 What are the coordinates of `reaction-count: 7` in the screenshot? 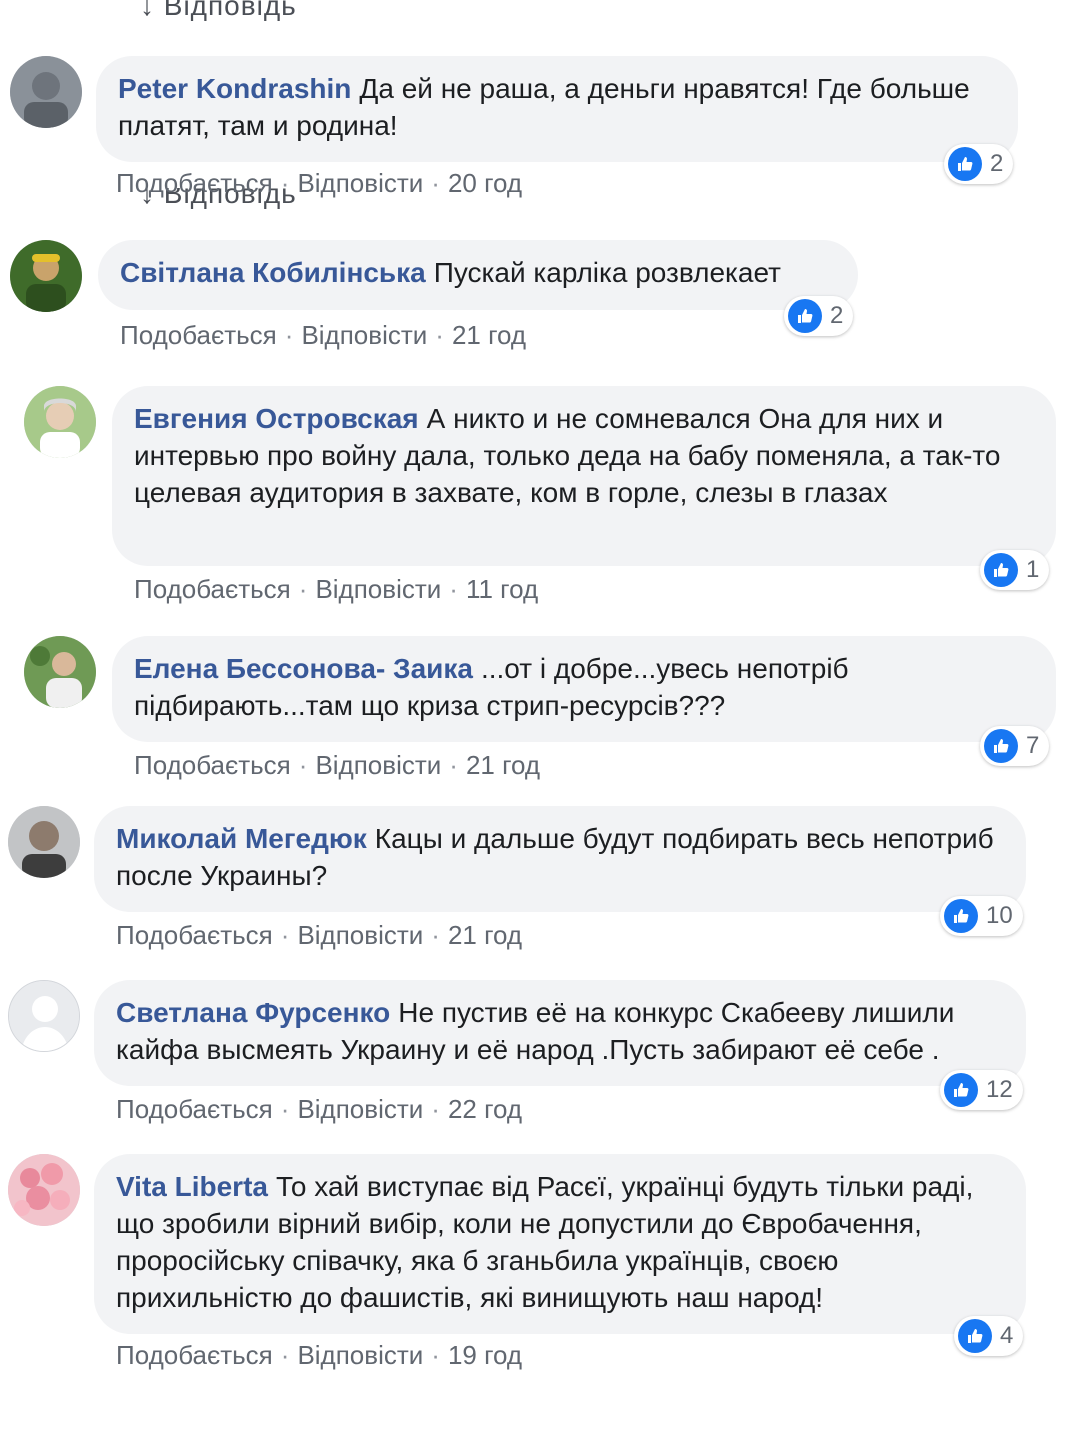 It's located at (1015, 746).